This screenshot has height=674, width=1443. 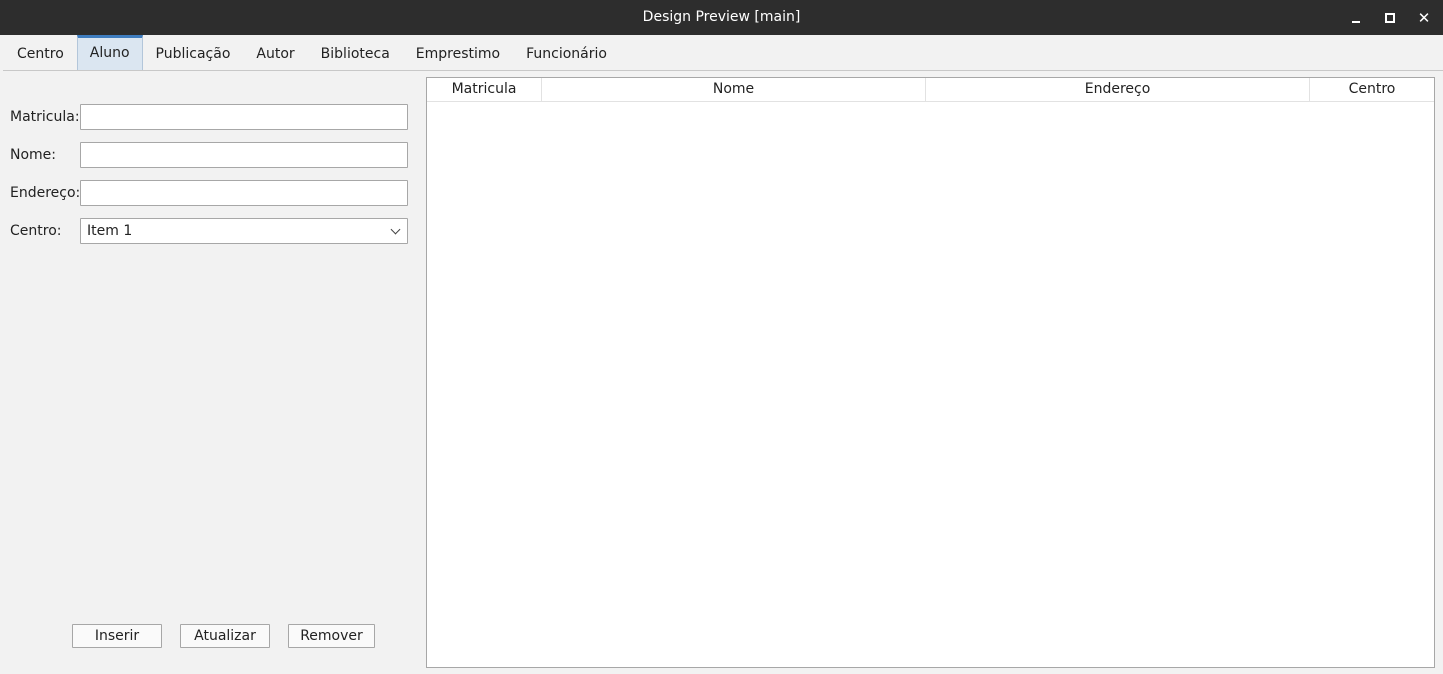 I want to click on tab-centro: Centro, so click(x=40, y=52).